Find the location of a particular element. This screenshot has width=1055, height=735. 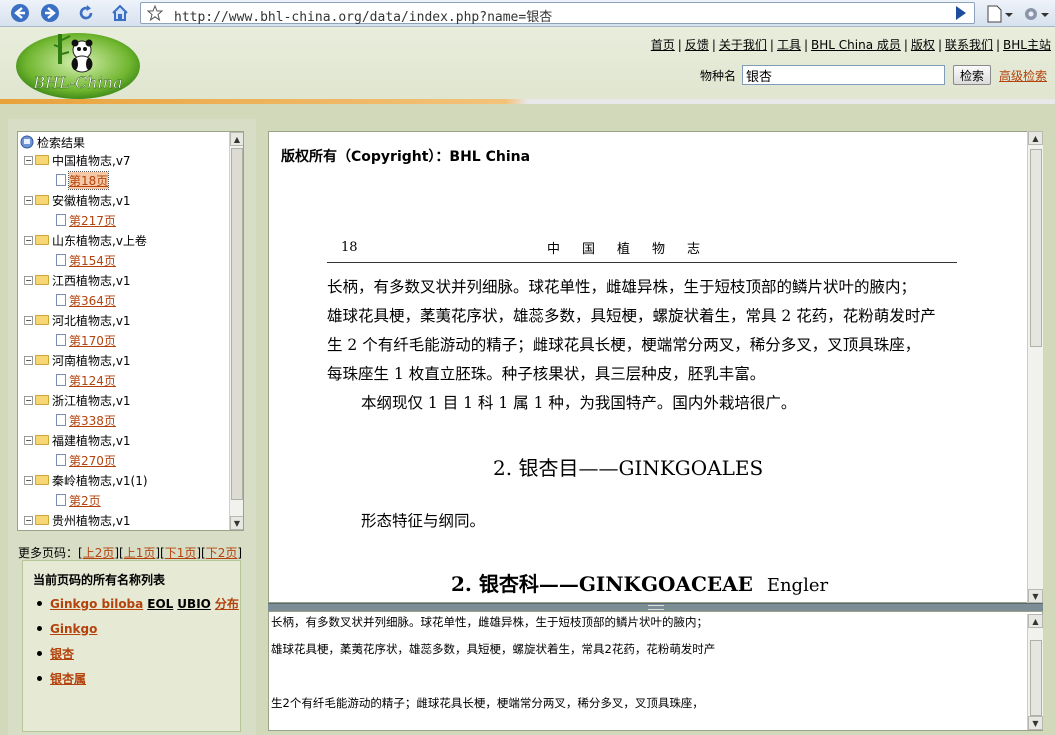

tree-book-node: − 秦岭植物志,v1(1) is located at coordinates (125, 480).